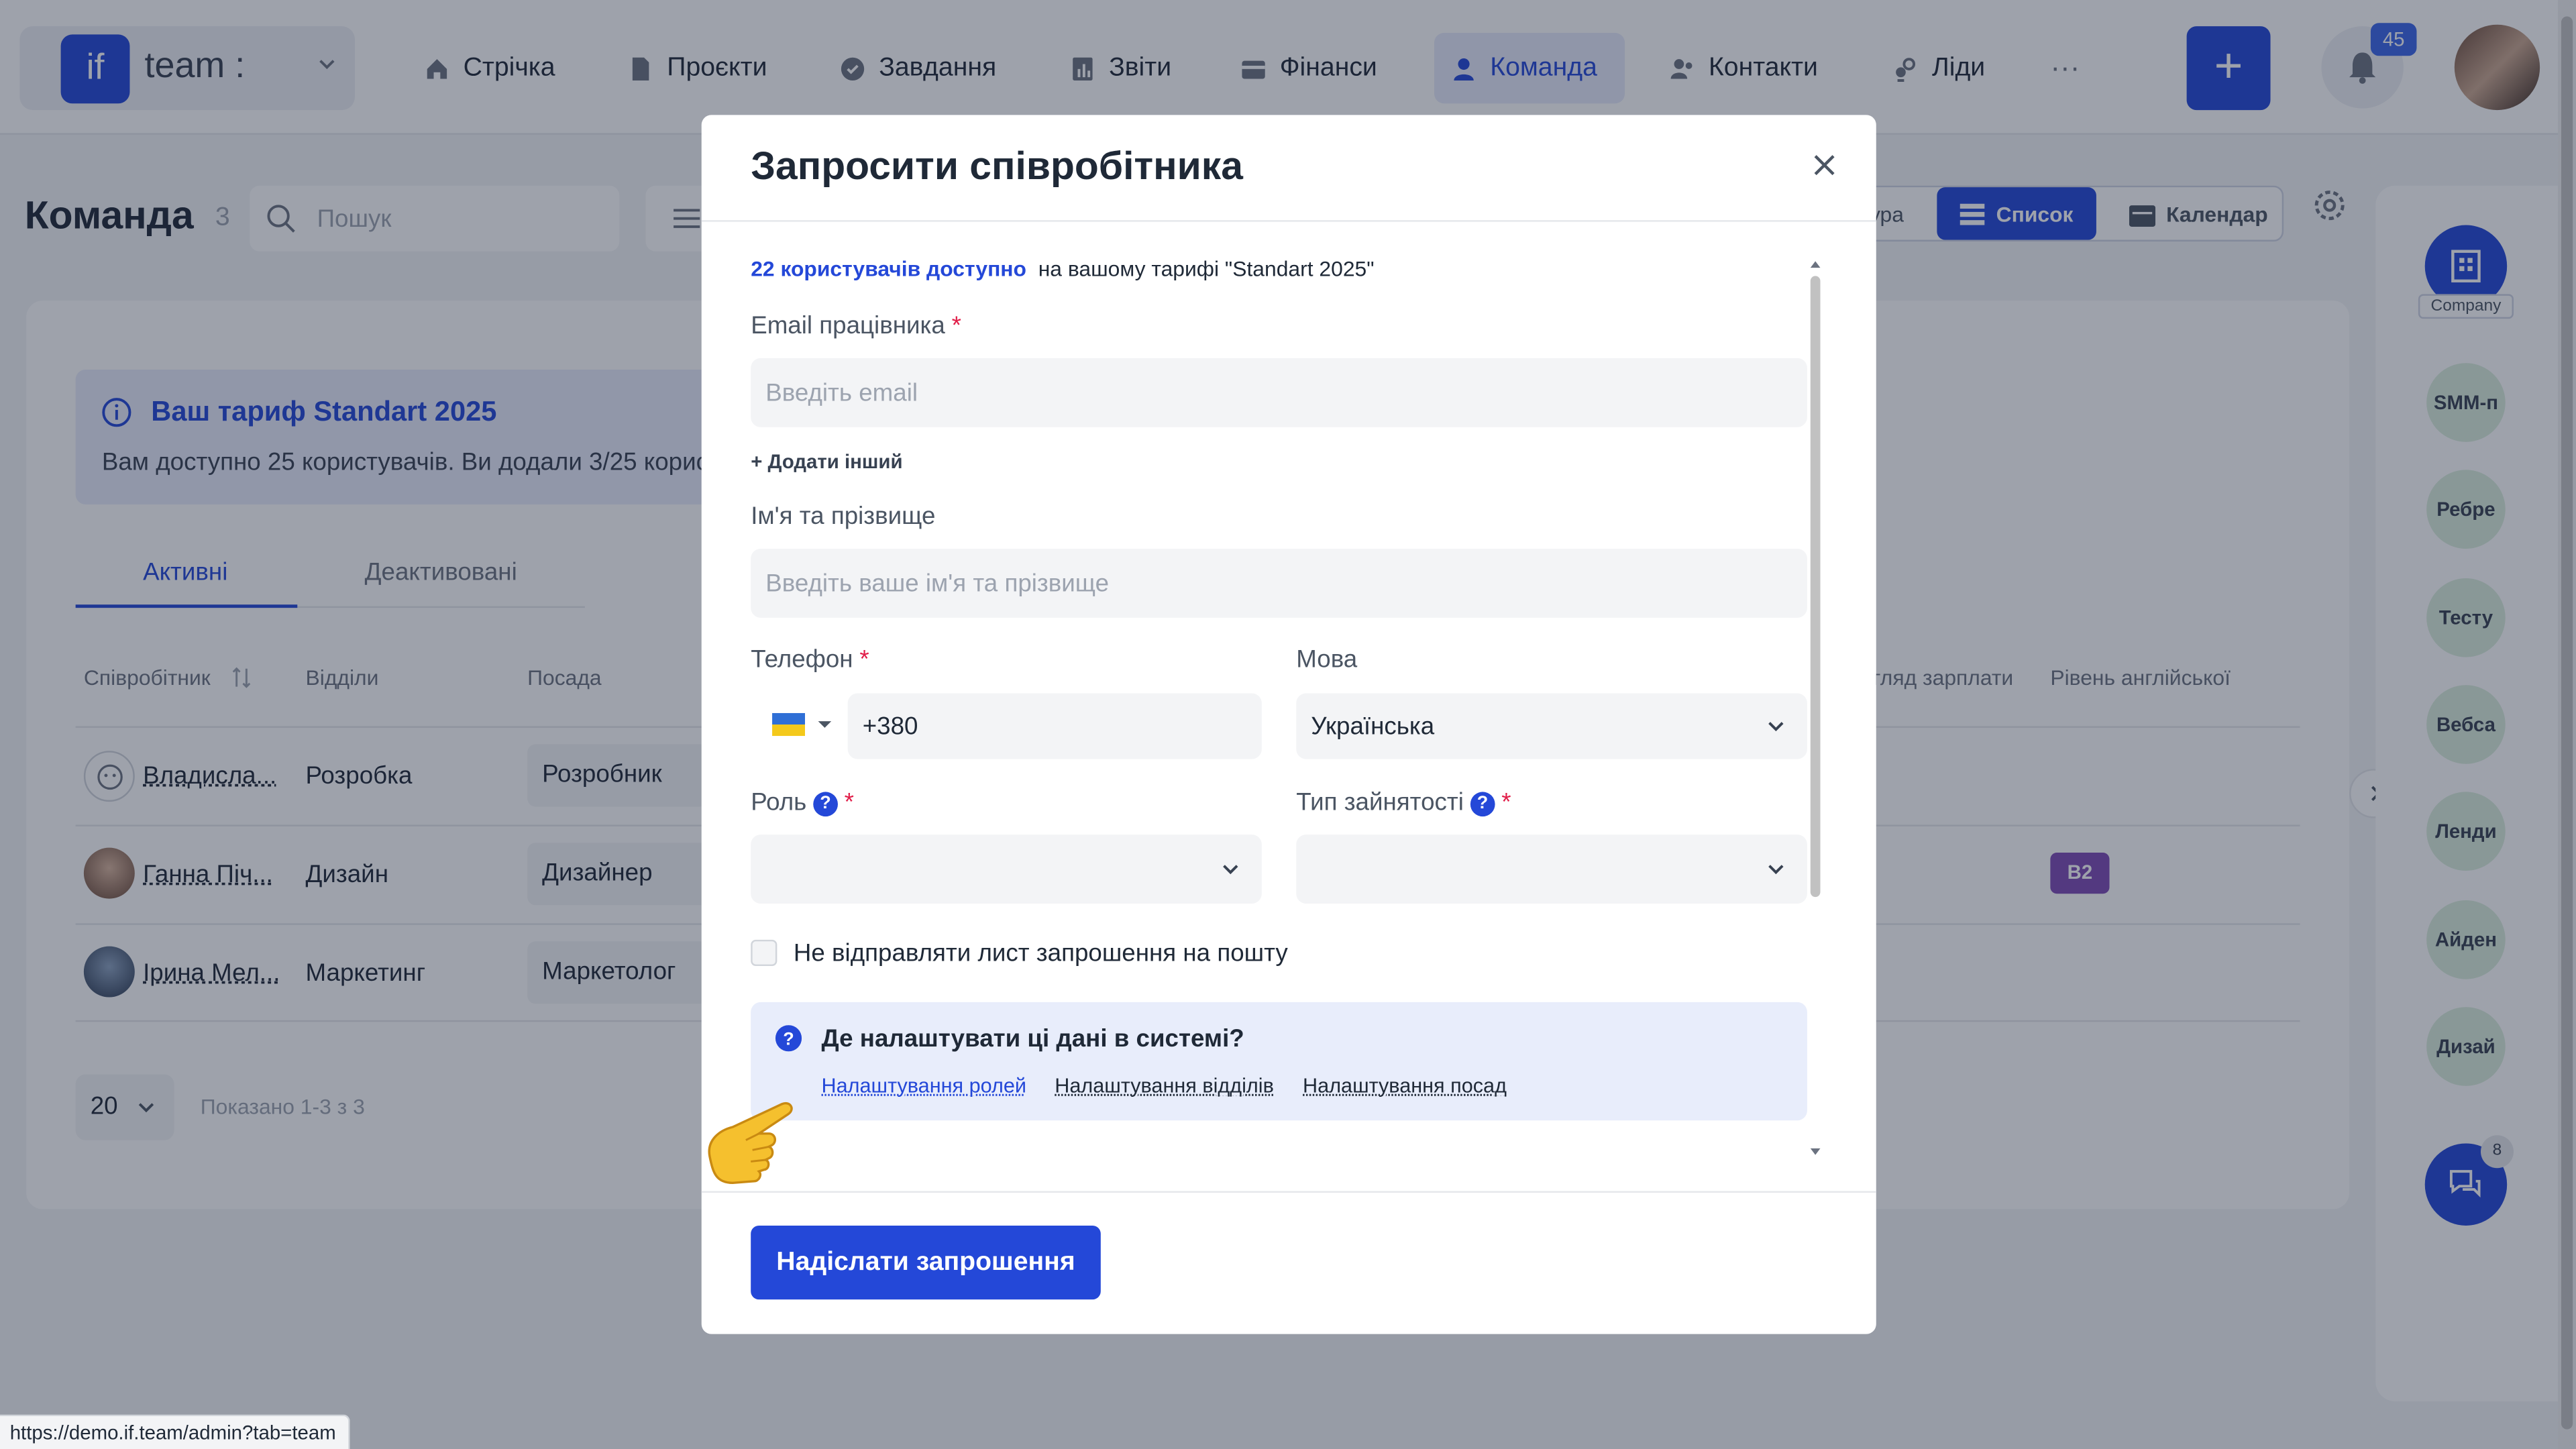  I want to click on phone-label-text: Телефон, so click(802, 659).